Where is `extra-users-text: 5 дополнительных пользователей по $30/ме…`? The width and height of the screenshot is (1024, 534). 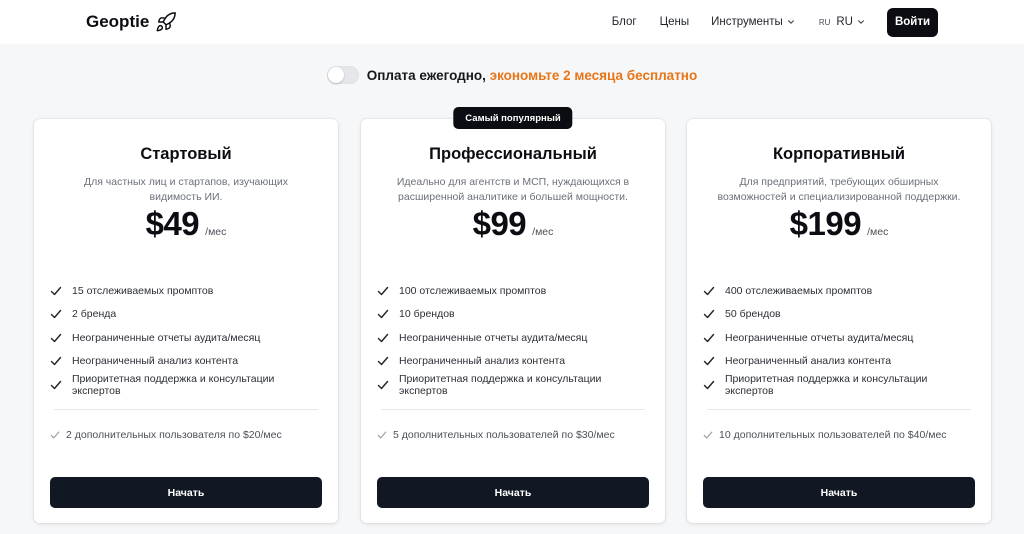
extra-users-text: 5 дополнительных пользователей по $30/ме… is located at coordinates (504, 435).